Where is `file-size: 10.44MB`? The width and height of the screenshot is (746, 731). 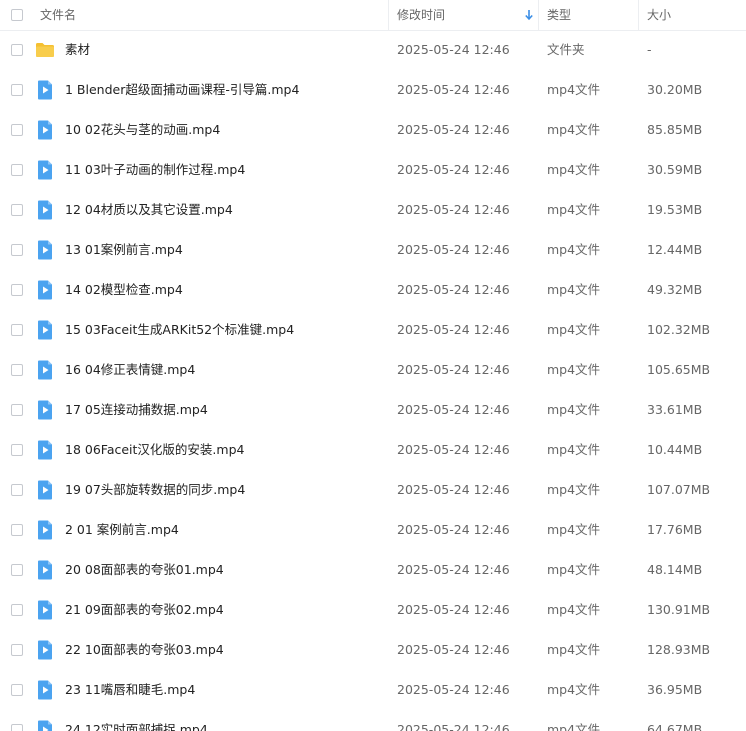
file-size: 10.44MB is located at coordinates (675, 449).